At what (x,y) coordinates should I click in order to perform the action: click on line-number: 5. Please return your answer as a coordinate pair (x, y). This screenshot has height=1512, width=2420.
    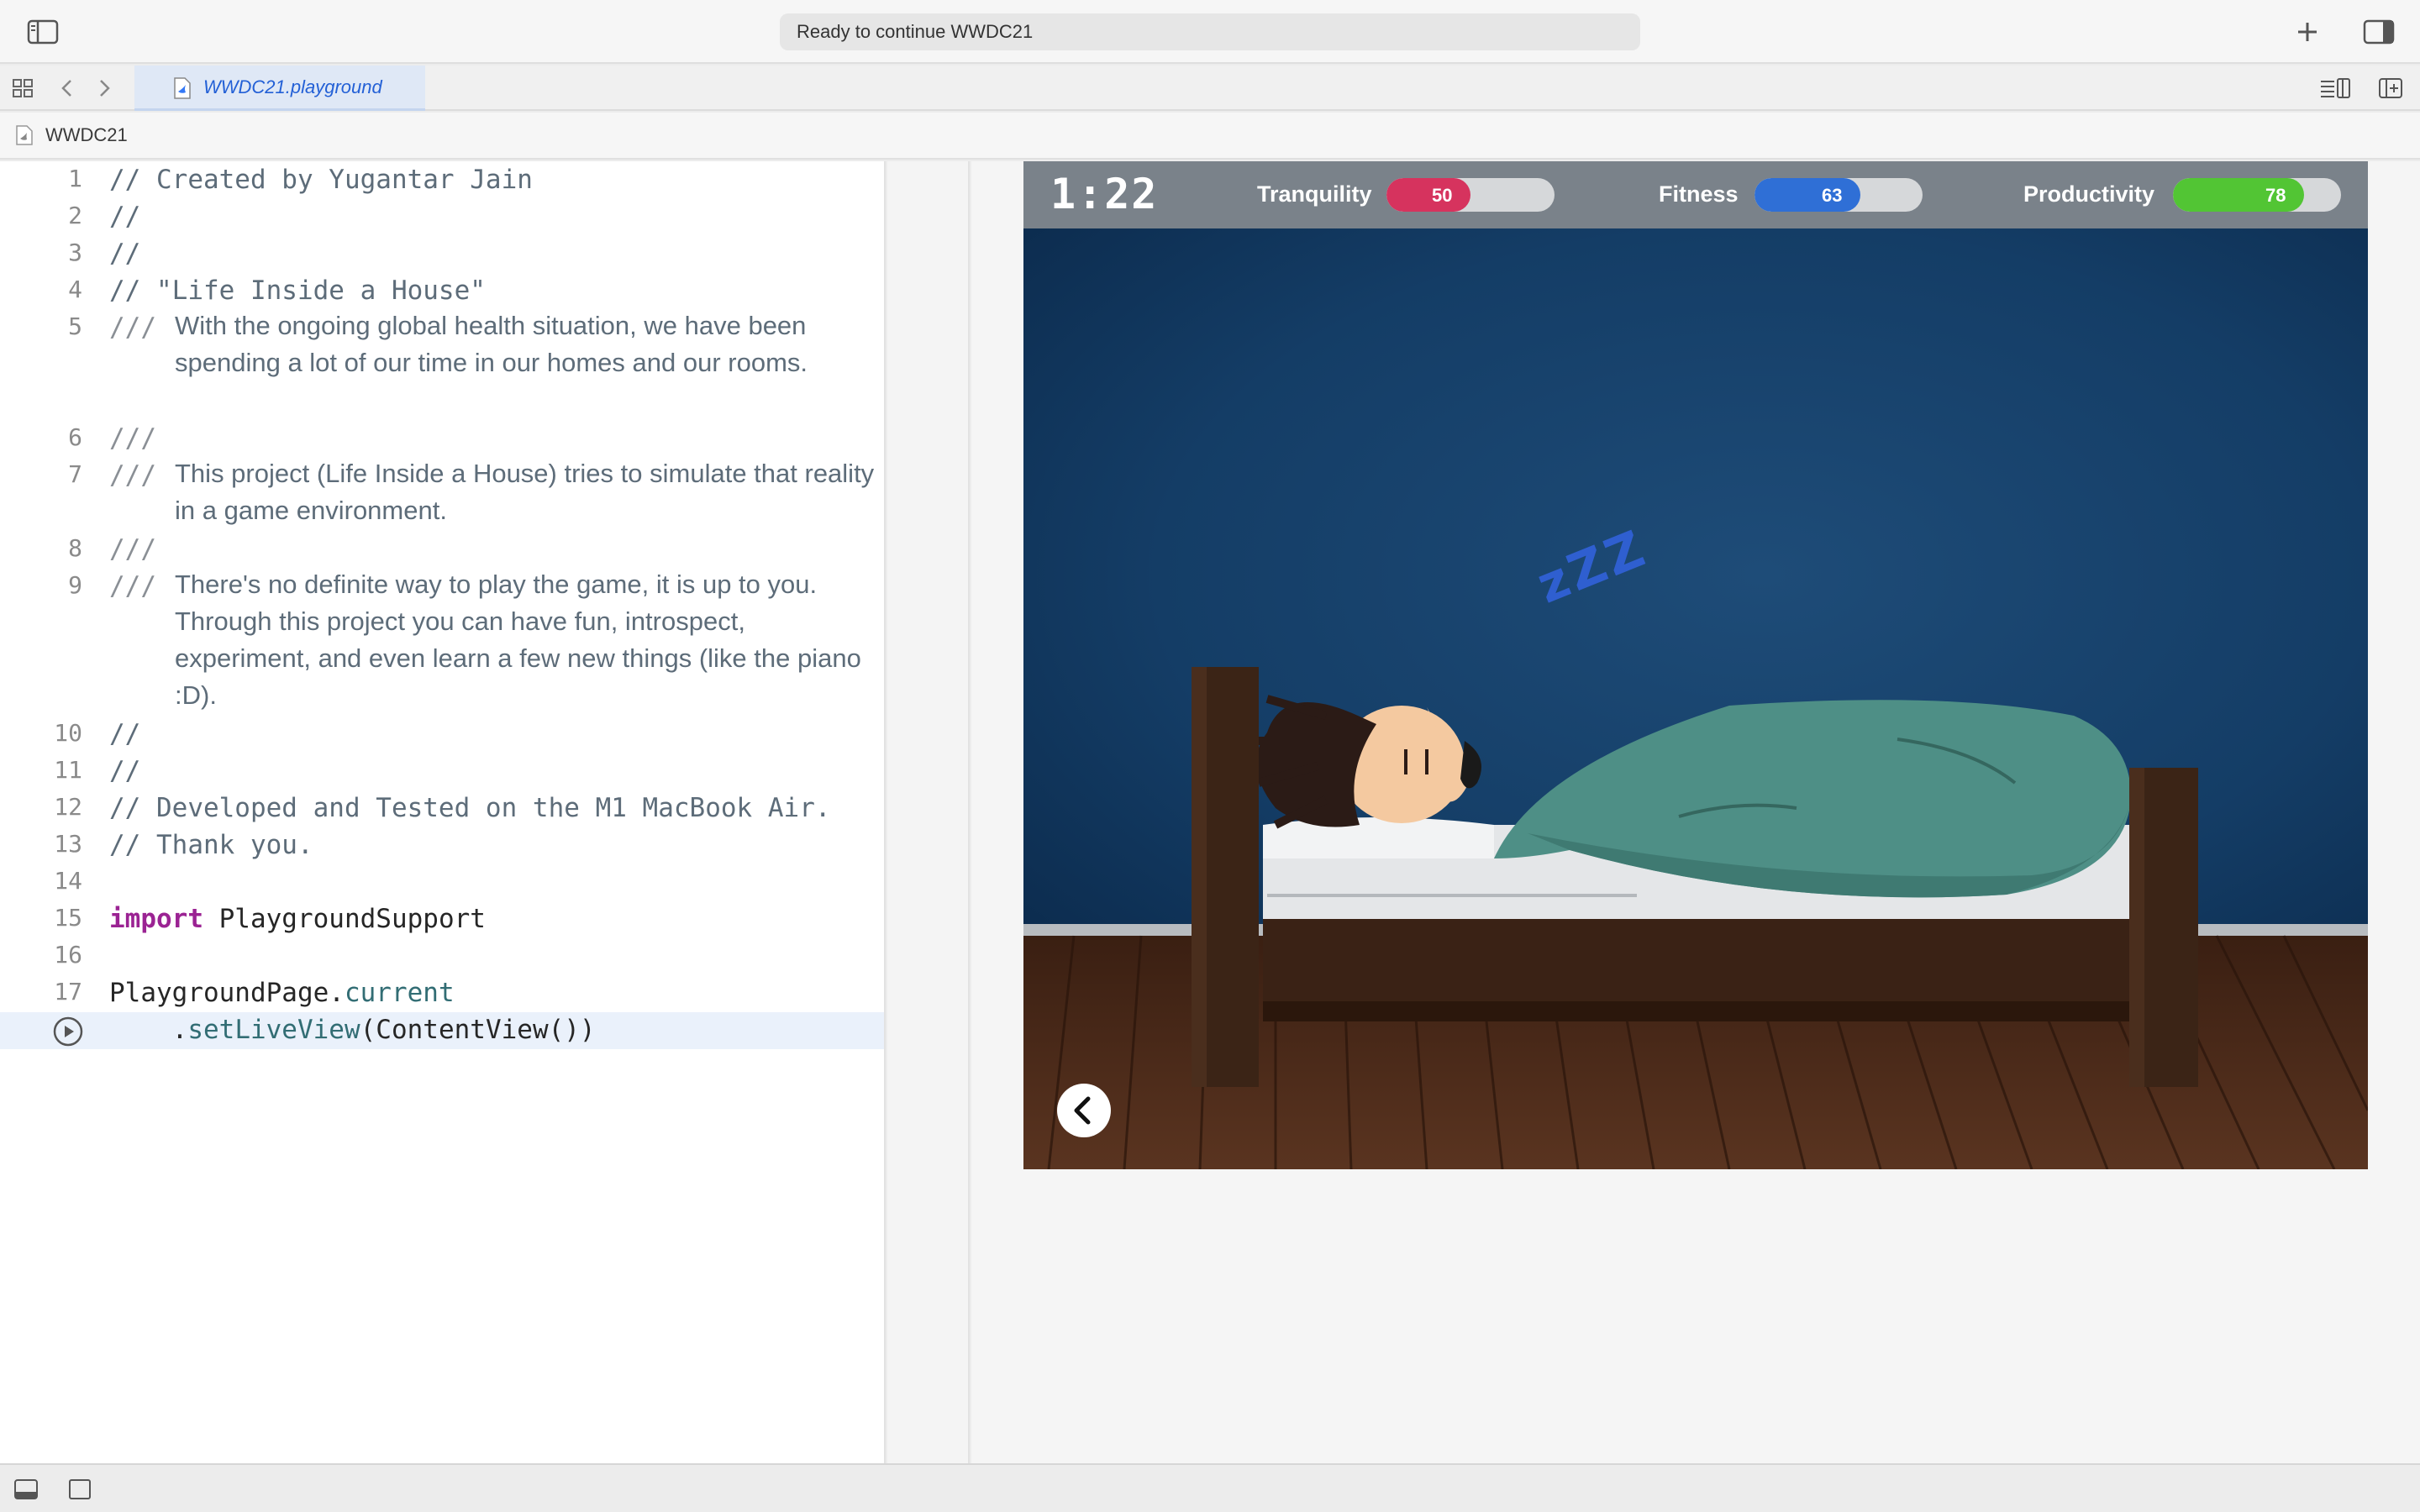
    Looking at the image, I should click on (75, 326).